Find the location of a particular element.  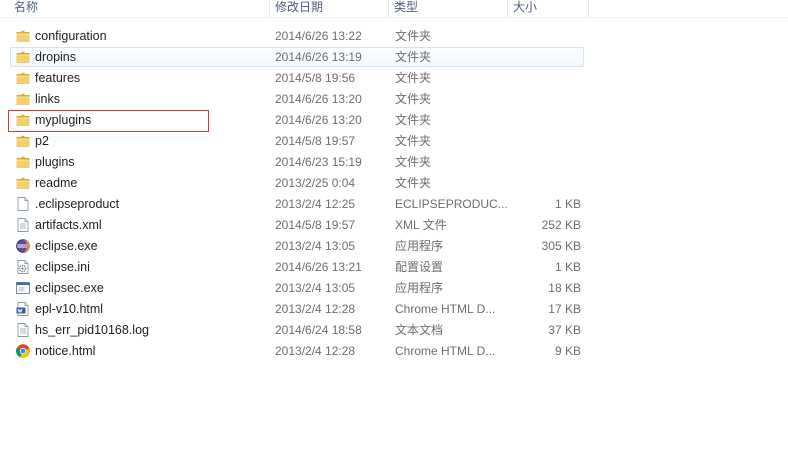

file-size: 252 KB is located at coordinates (561, 225).